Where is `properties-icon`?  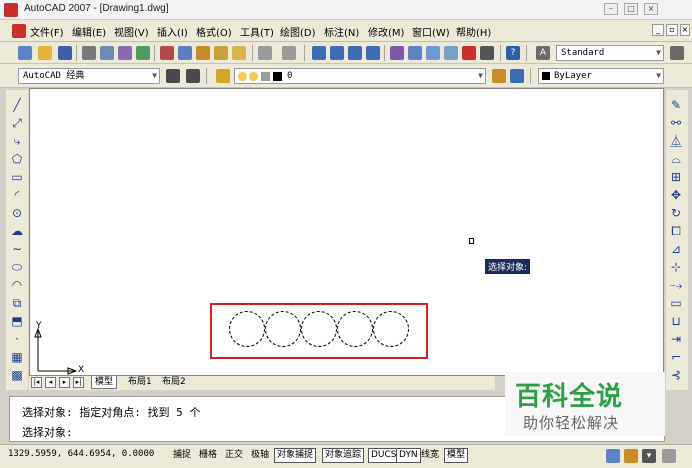 properties-icon is located at coordinates (397, 53).